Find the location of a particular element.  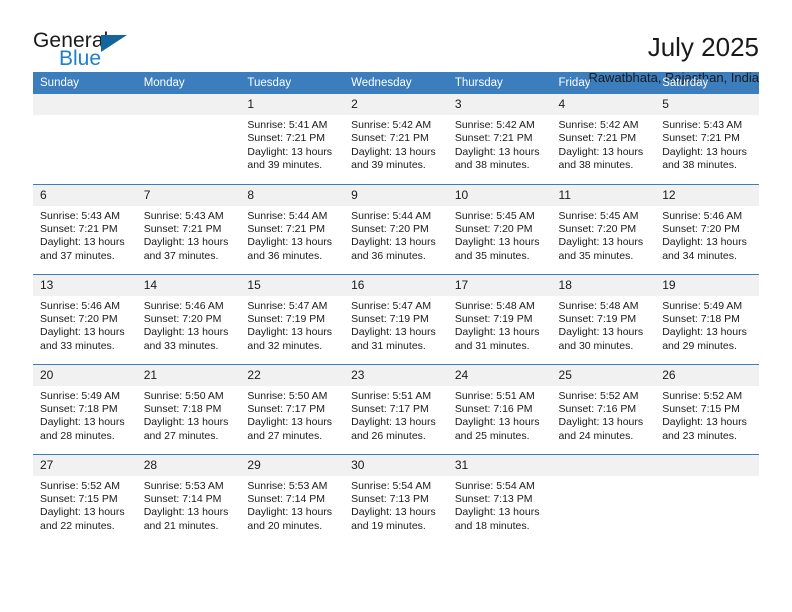

day-number: 14 is located at coordinates (188, 285).